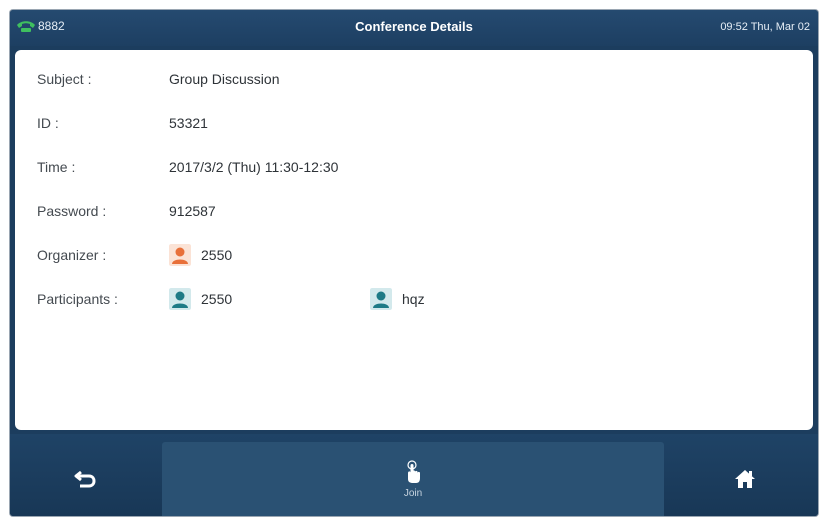 This screenshot has height=523, width=826. What do you see at coordinates (414, 255) in the screenshot?
I see `organizer-row: Organizer : 2550` at bounding box center [414, 255].